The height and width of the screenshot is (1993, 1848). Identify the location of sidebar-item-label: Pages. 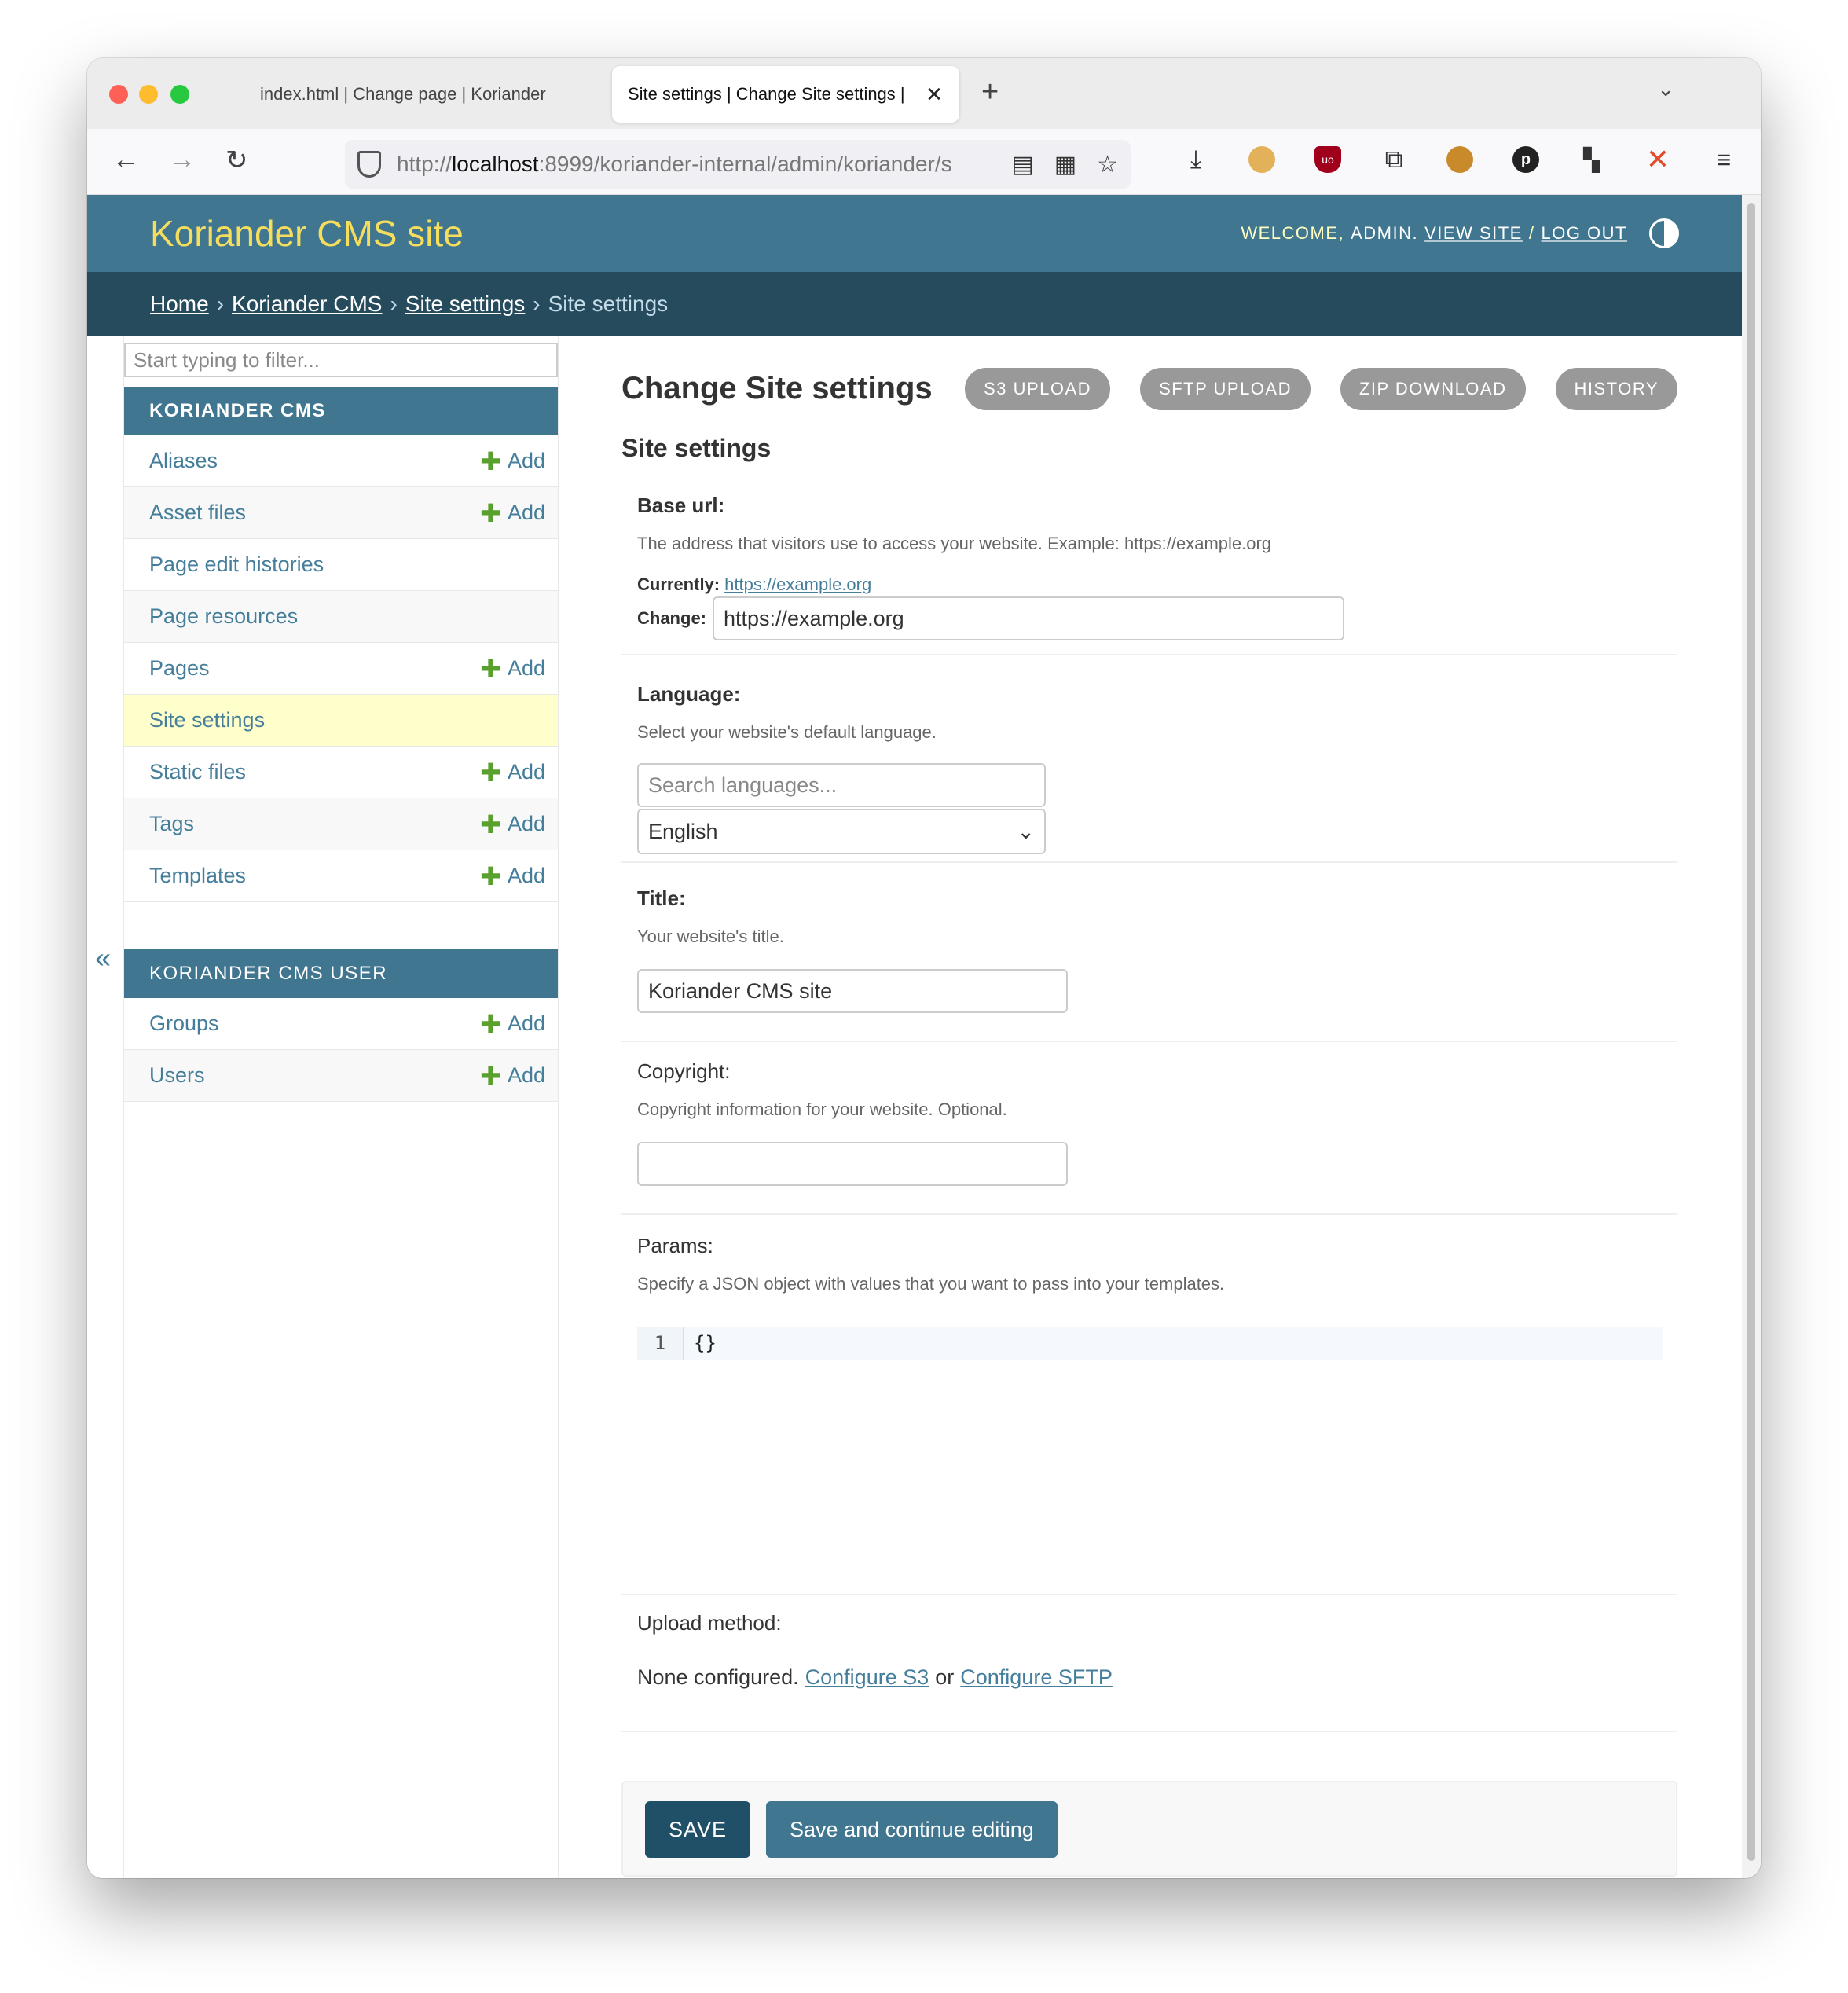
(314, 668).